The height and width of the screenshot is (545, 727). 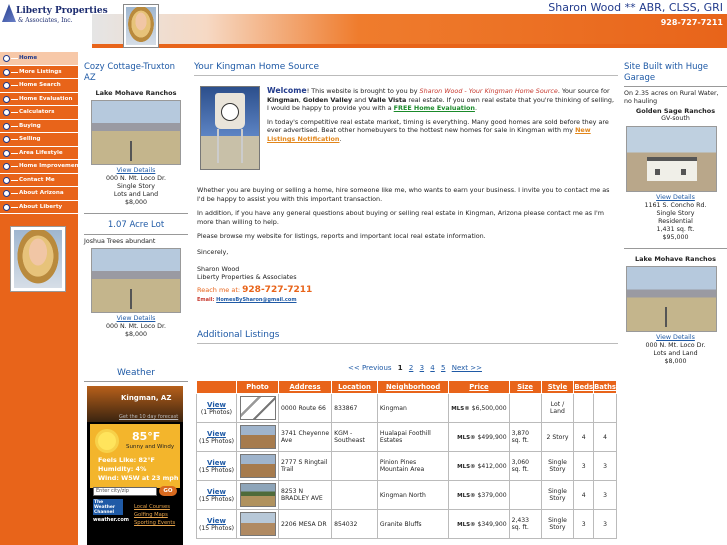 What do you see at coordinates (675, 221) in the screenshot?
I see `feature-line: Residential` at bounding box center [675, 221].